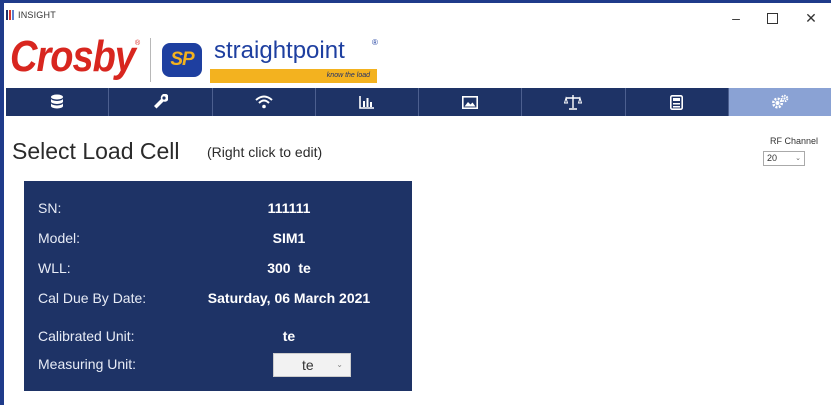  Describe the element at coordinates (348, 75) in the screenshot. I see `straightpoint-tagline: know the load` at that location.